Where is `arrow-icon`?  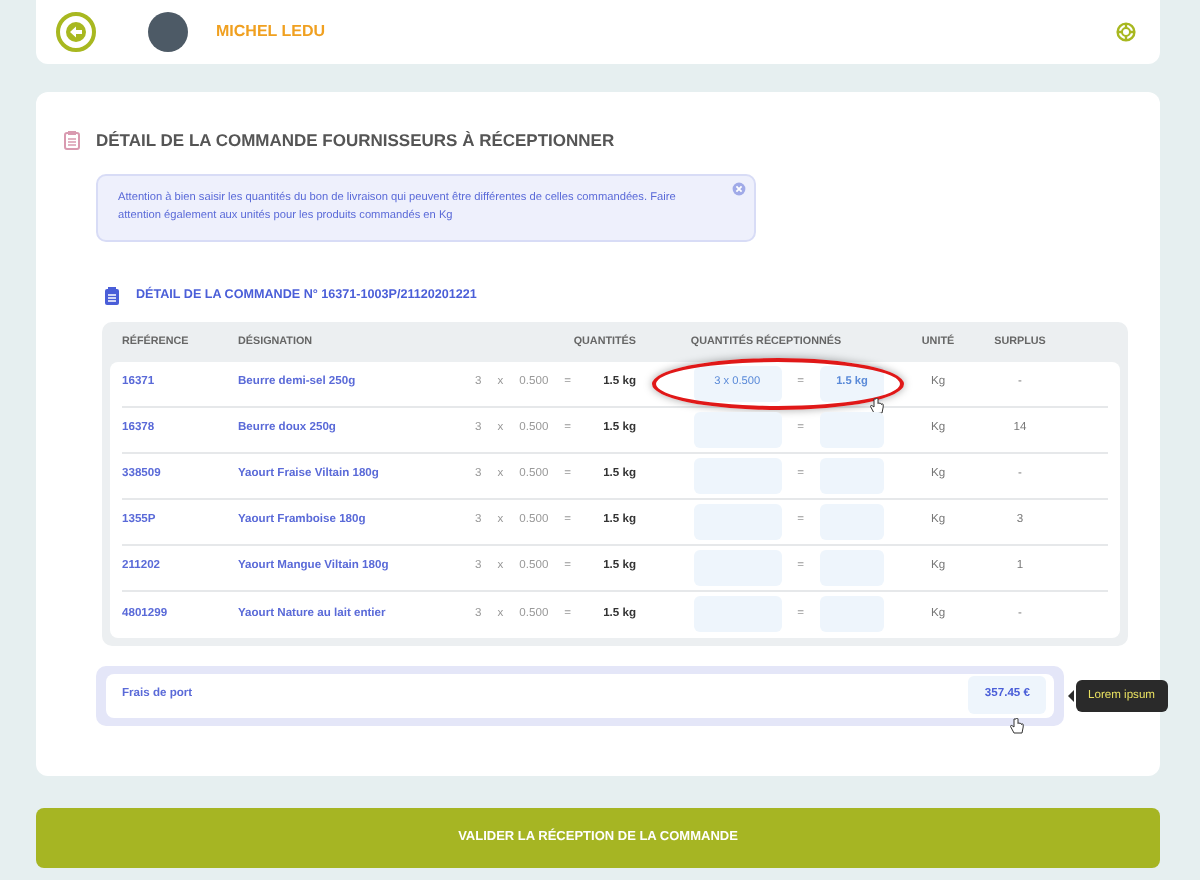
arrow-icon is located at coordinates (76, 32).